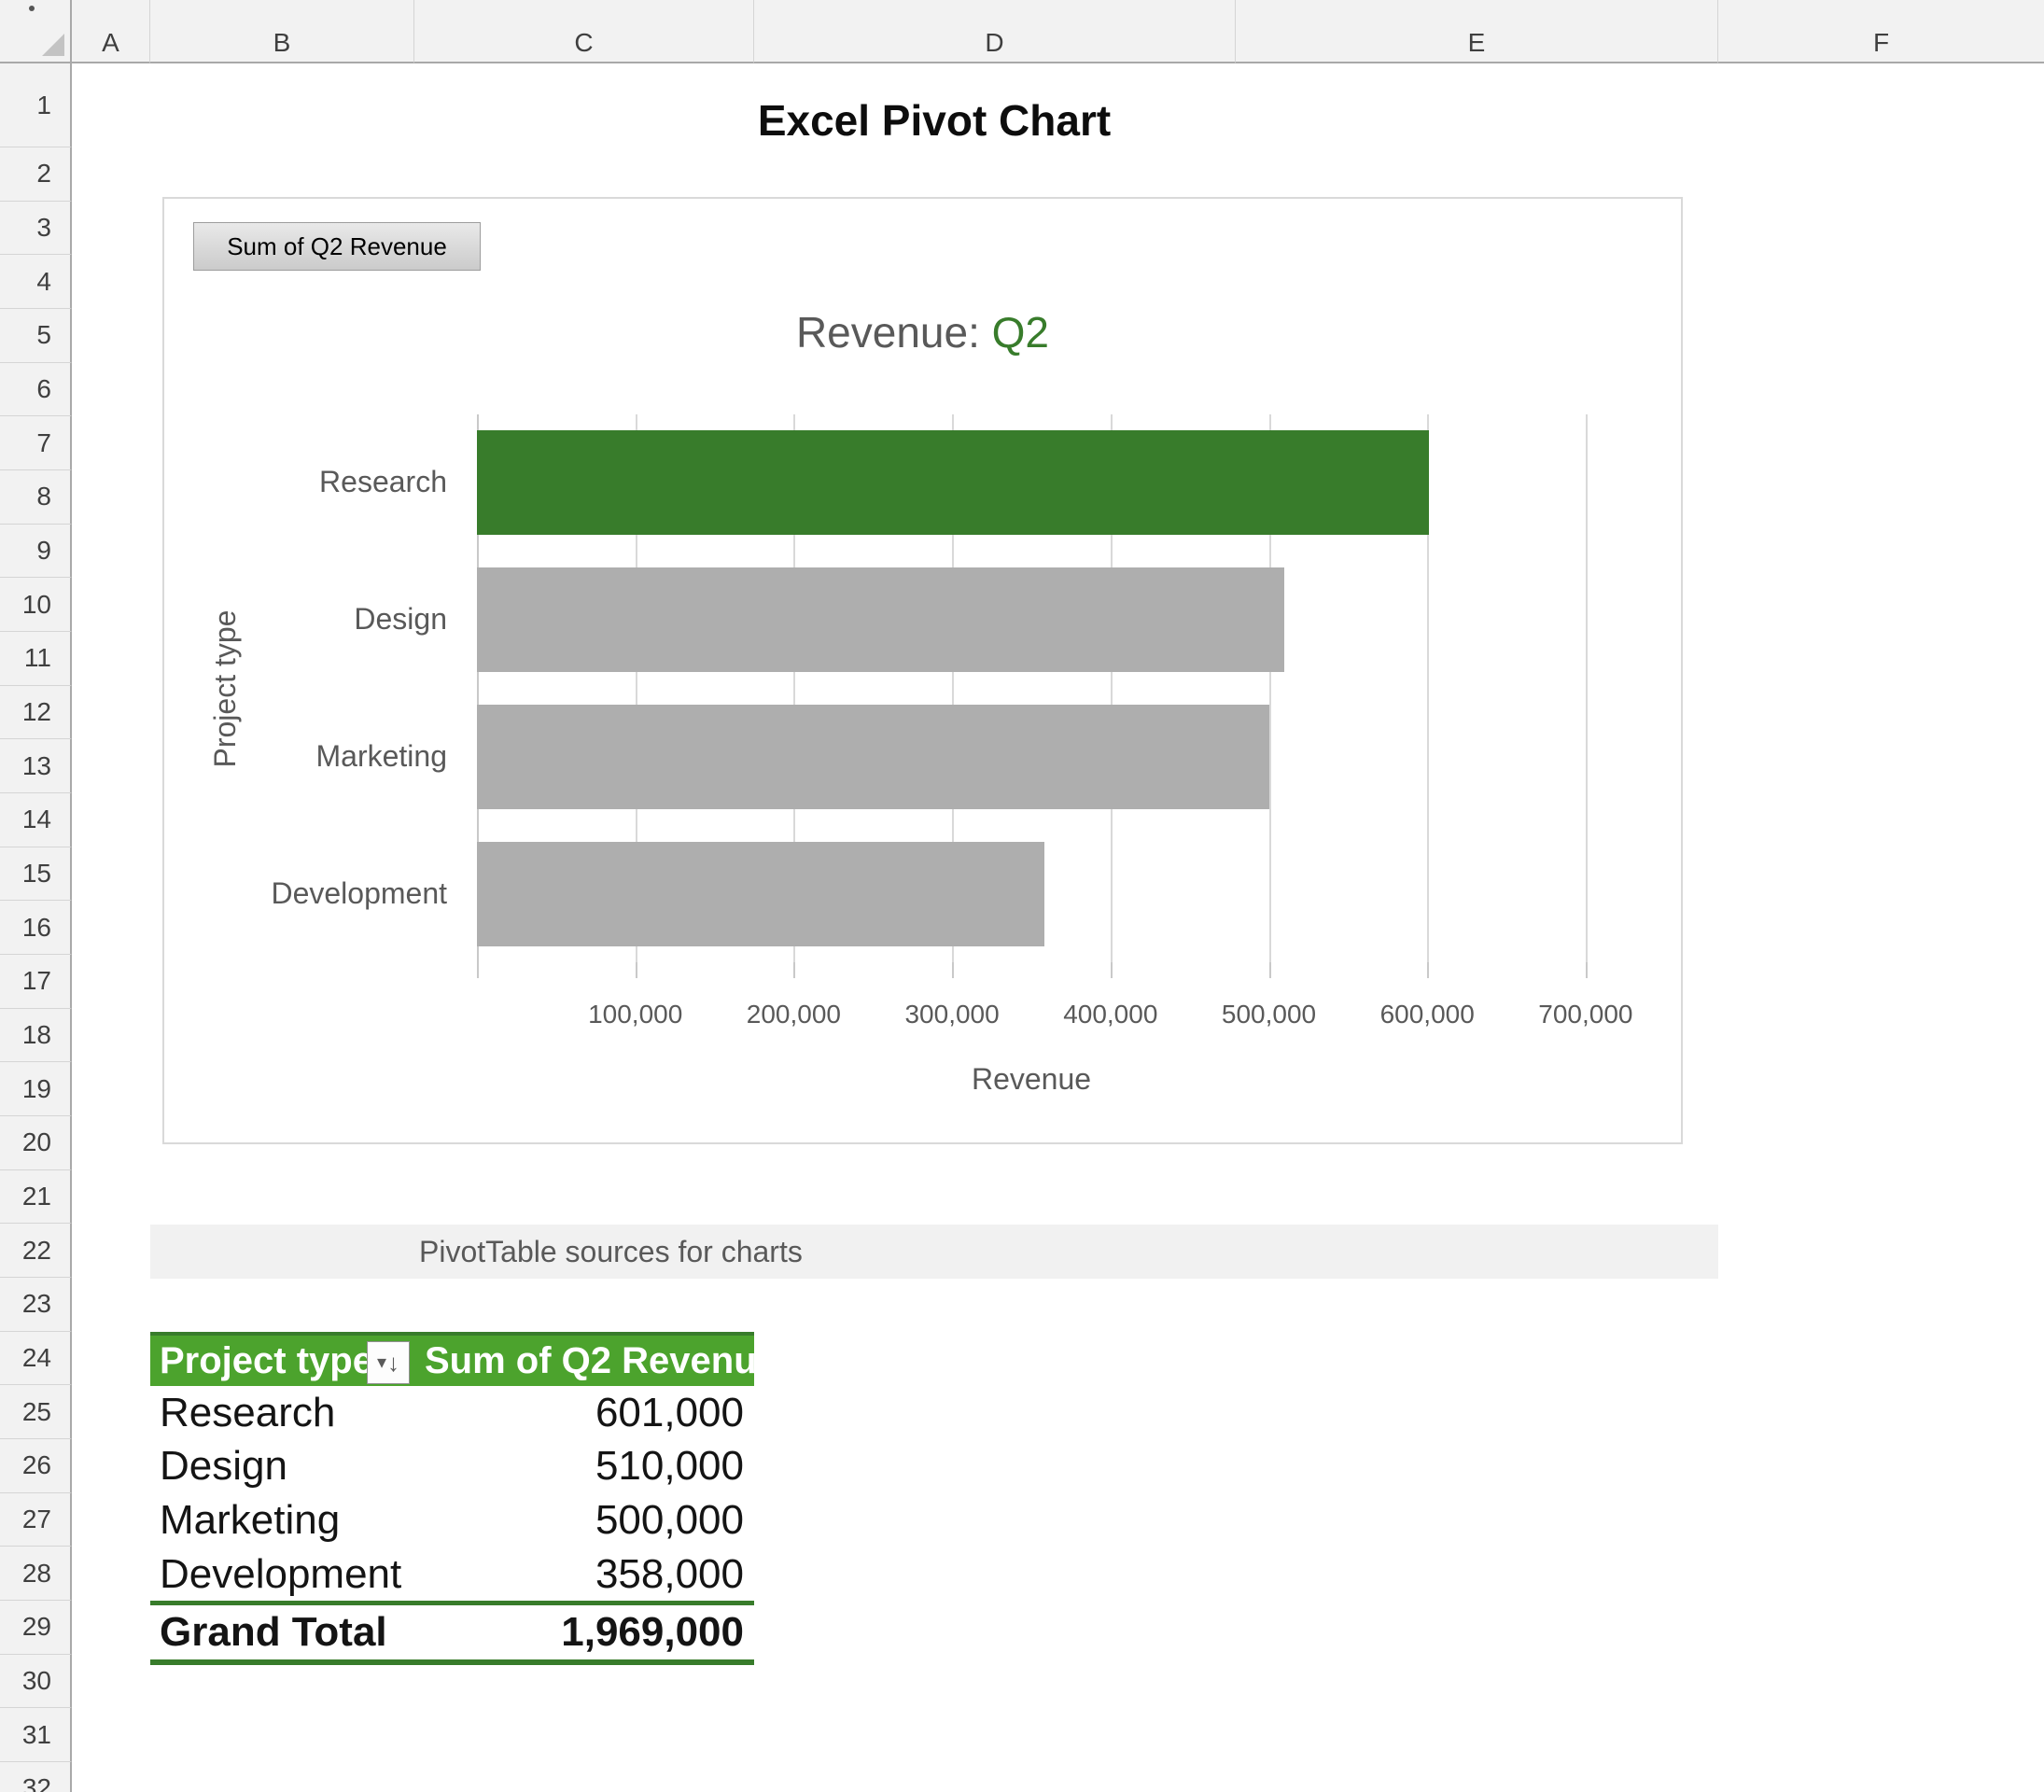 This screenshot has width=2044, height=1792. What do you see at coordinates (36, 1089) in the screenshot?
I see `row-header-19: 19` at bounding box center [36, 1089].